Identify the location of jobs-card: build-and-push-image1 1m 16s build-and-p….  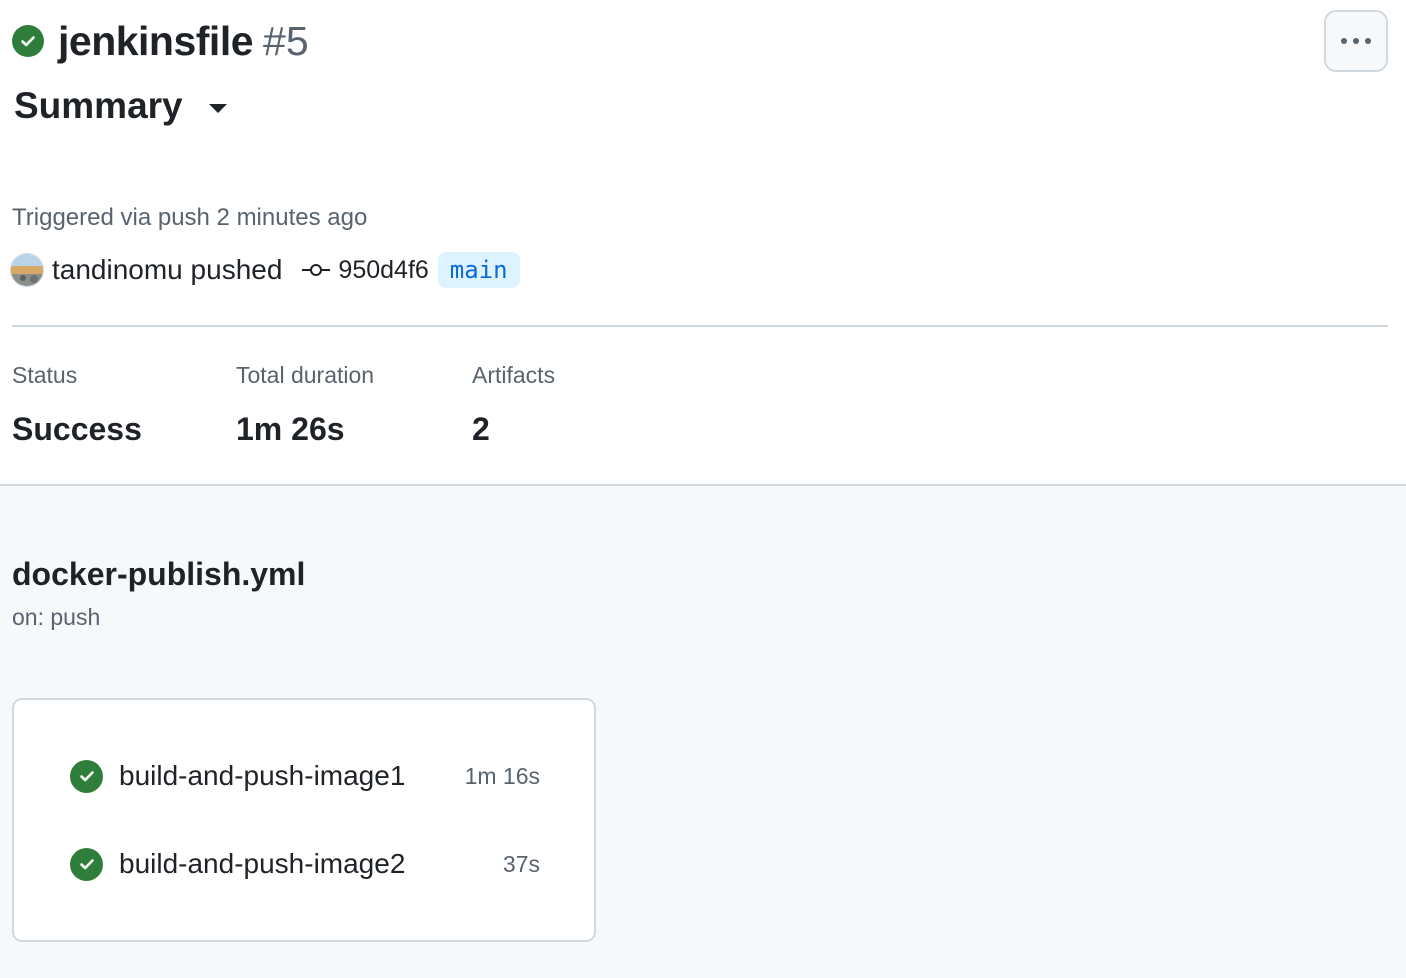
(304, 820).